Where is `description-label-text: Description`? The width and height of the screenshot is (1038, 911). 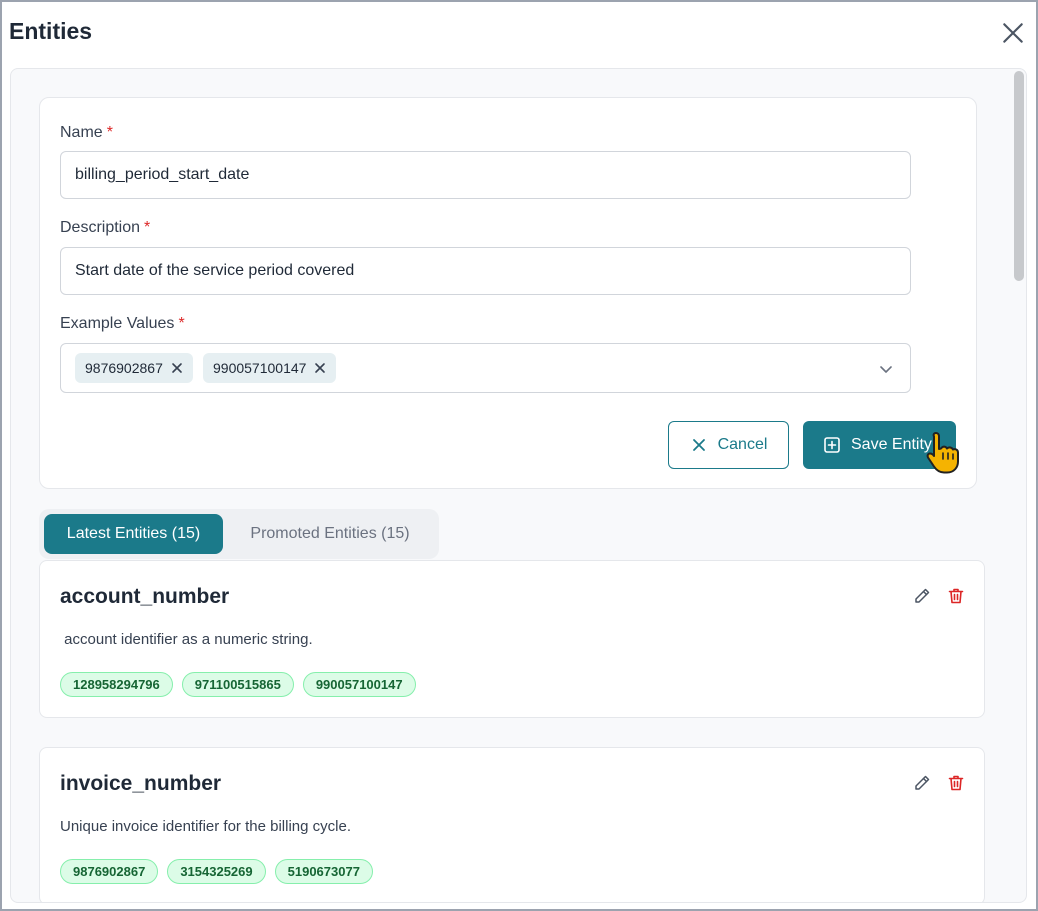 description-label-text: Description is located at coordinates (100, 227).